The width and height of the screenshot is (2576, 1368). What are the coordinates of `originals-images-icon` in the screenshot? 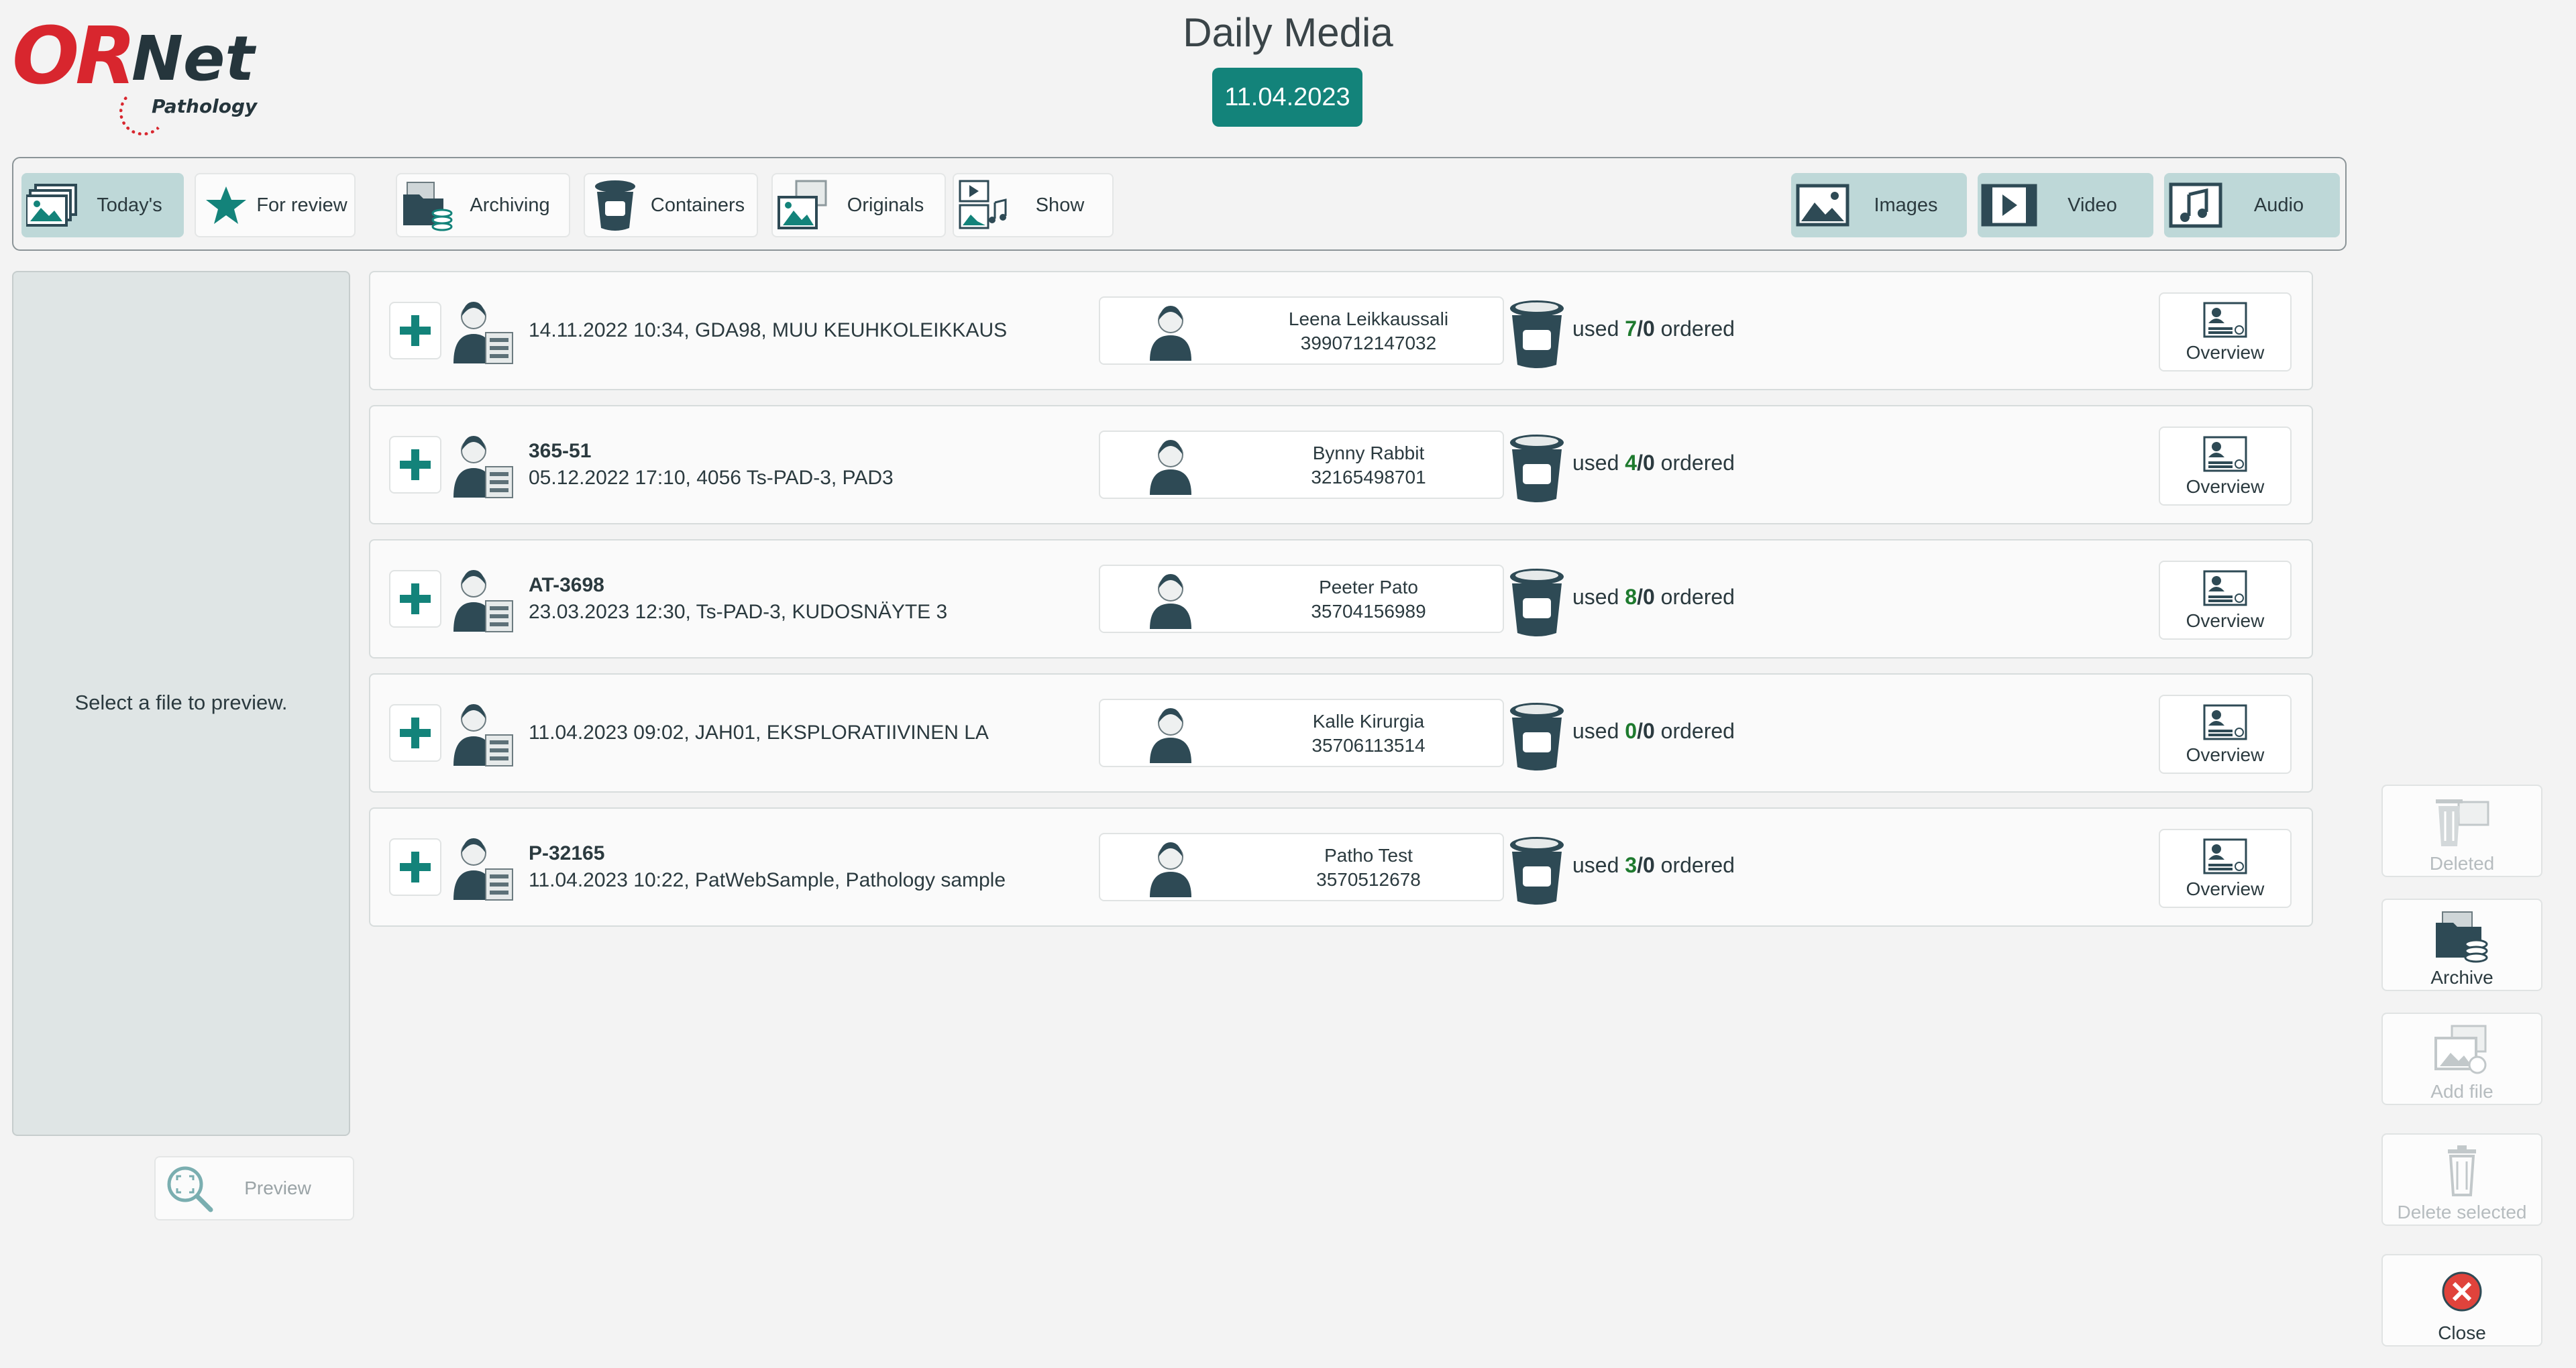 It's located at (803, 205).